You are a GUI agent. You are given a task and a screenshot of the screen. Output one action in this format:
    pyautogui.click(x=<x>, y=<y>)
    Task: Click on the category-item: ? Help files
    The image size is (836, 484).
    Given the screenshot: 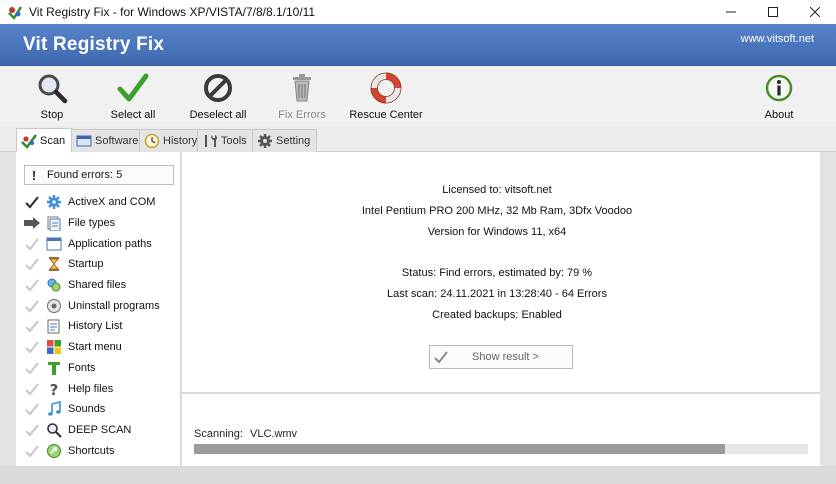 What is the action you would take?
    pyautogui.click(x=102, y=388)
    